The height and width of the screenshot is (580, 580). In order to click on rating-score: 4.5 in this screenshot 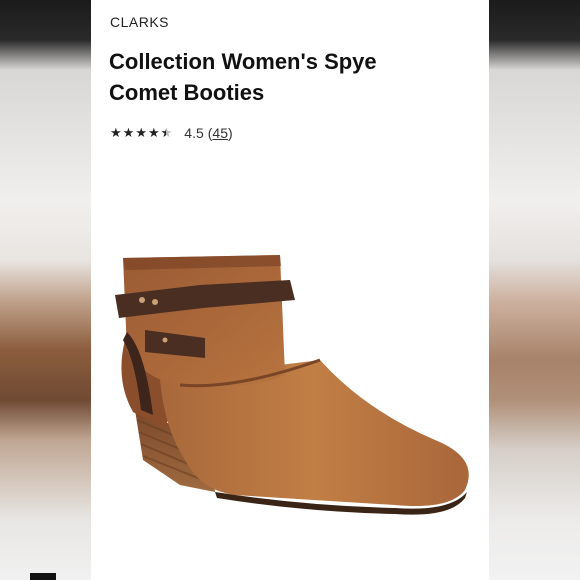, I will do `click(194, 133)`.